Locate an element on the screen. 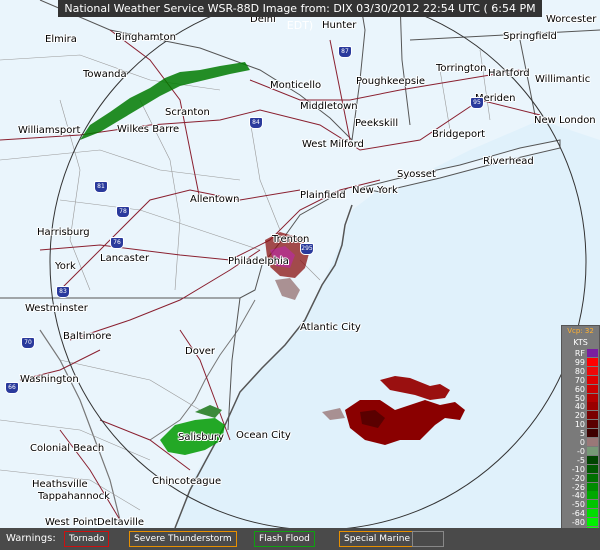 The height and width of the screenshot is (550, 600). vcp-label: Vcp: 32 is located at coordinates (580, 331).